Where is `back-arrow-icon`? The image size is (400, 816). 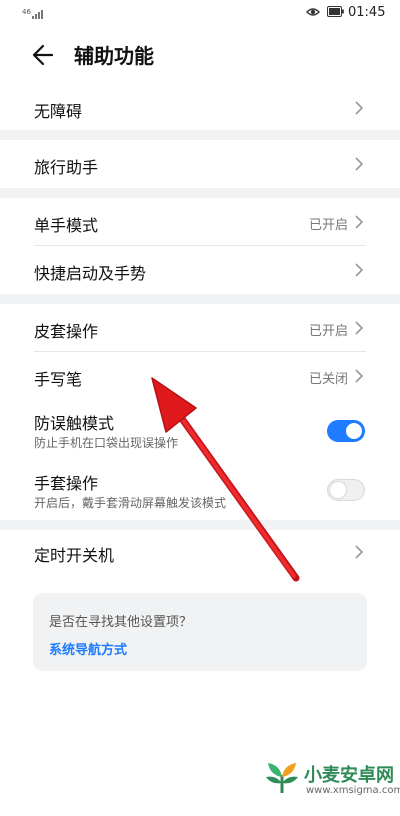 back-arrow-icon is located at coordinates (43, 55).